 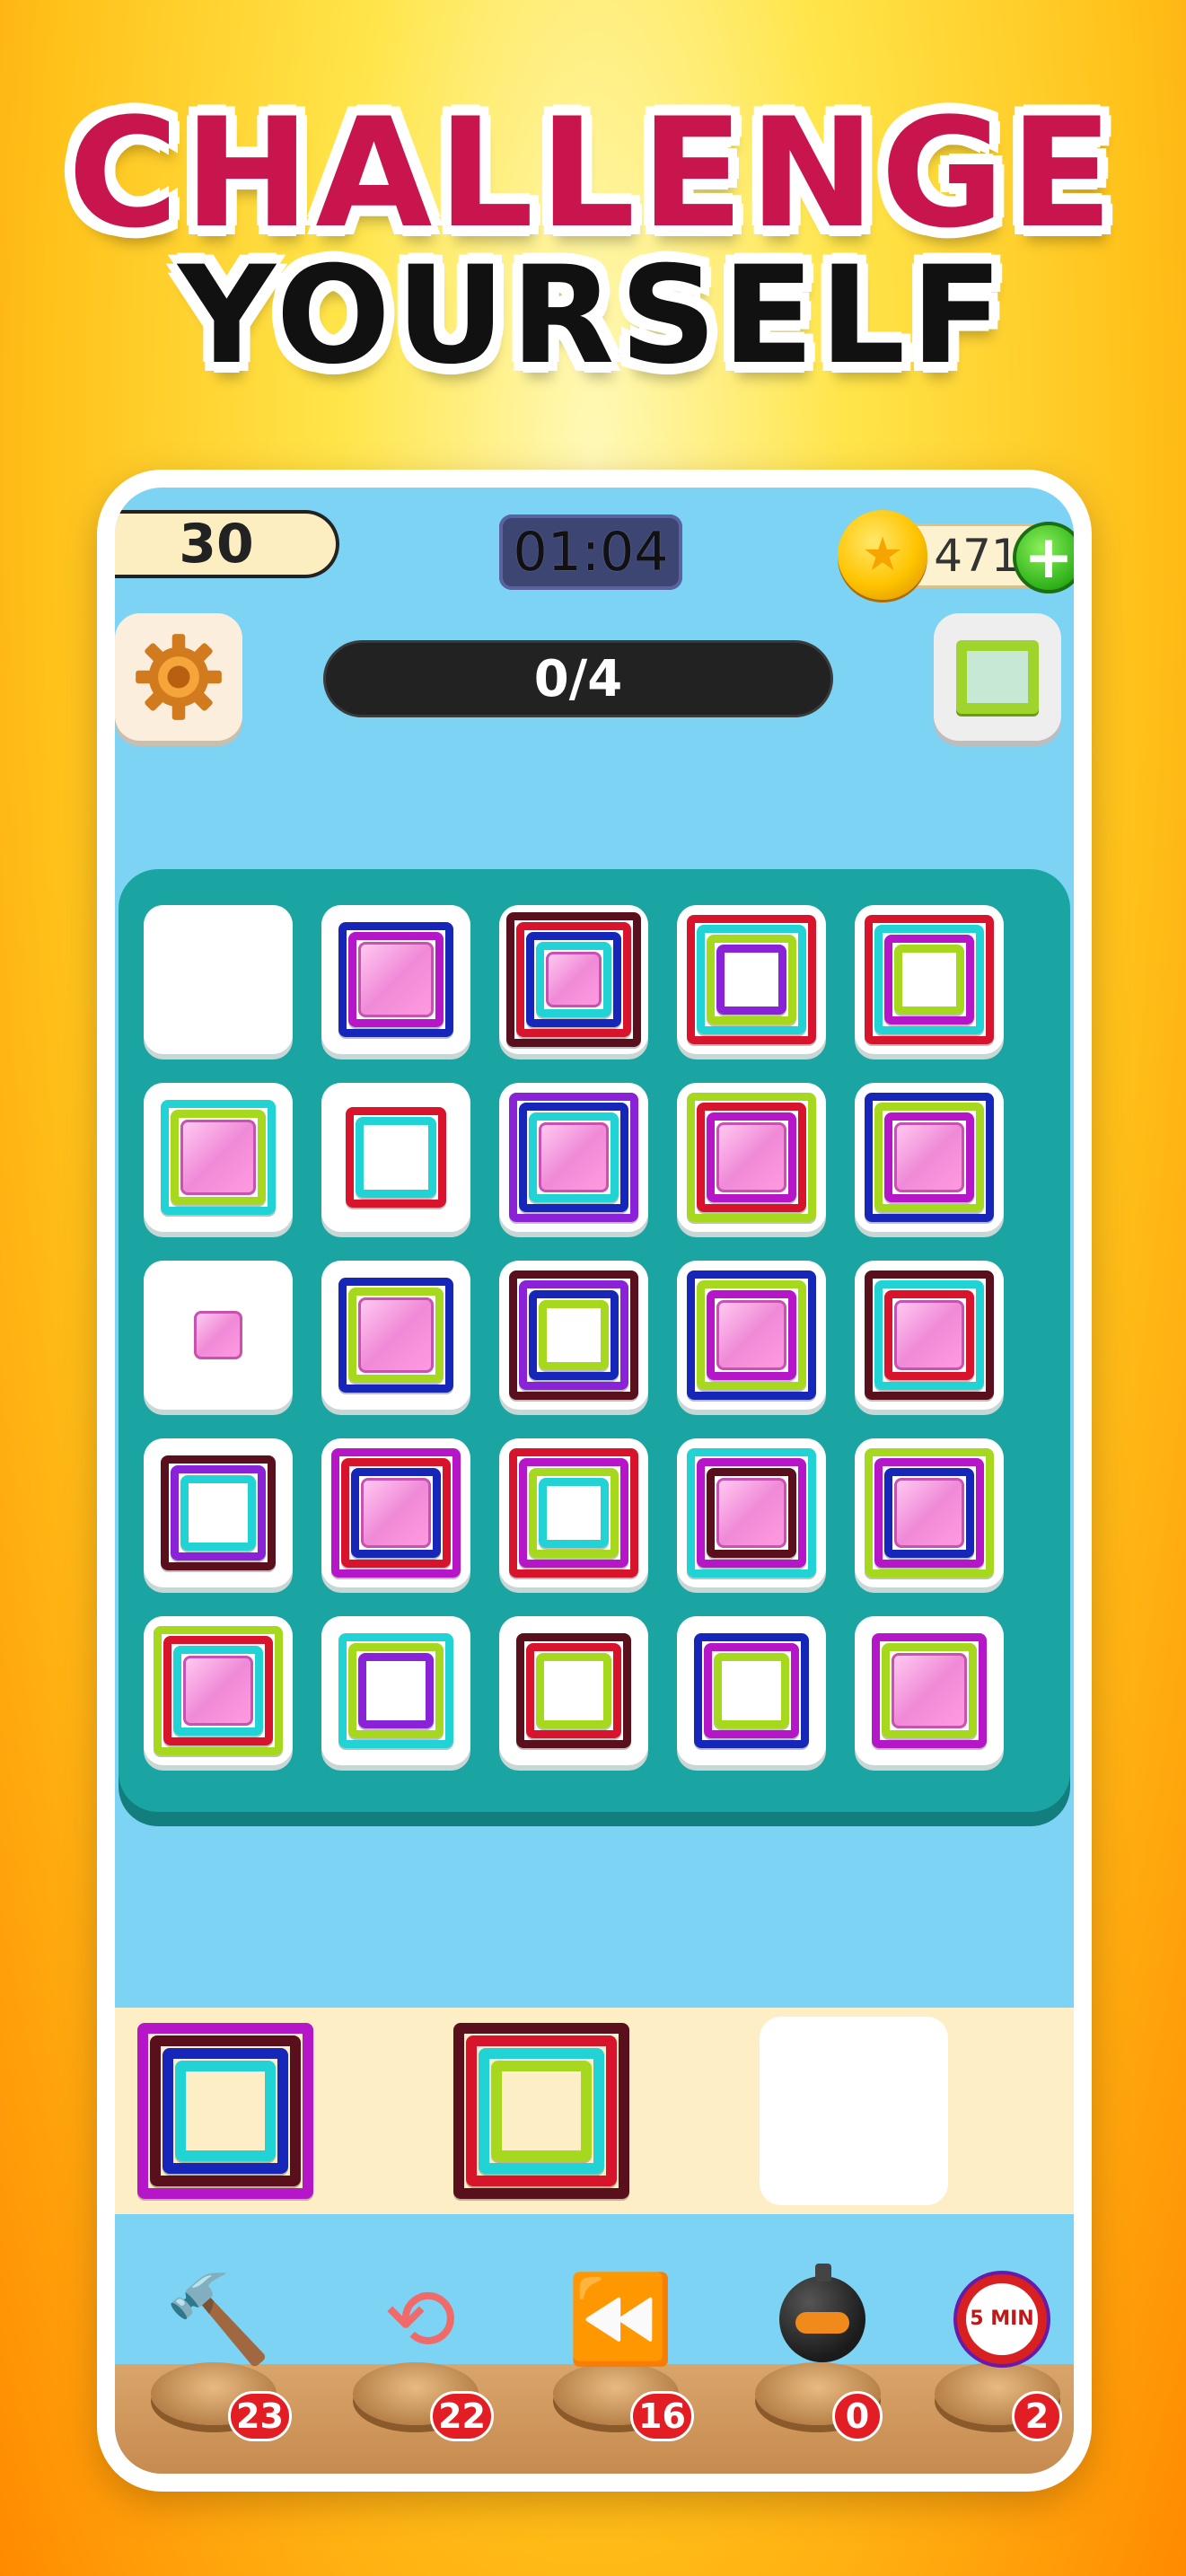 What do you see at coordinates (1048, 558) in the screenshot?
I see `plus-icon: +` at bounding box center [1048, 558].